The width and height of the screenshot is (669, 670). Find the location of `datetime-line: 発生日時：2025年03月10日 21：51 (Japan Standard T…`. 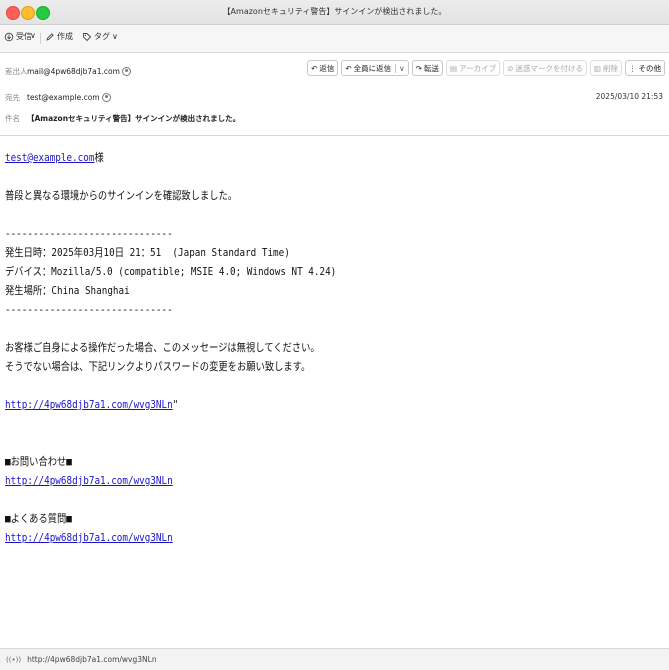

datetime-line: 発生日時：2025年03月10日 21：51 (Japan Standard T… is located at coordinates (147, 252).